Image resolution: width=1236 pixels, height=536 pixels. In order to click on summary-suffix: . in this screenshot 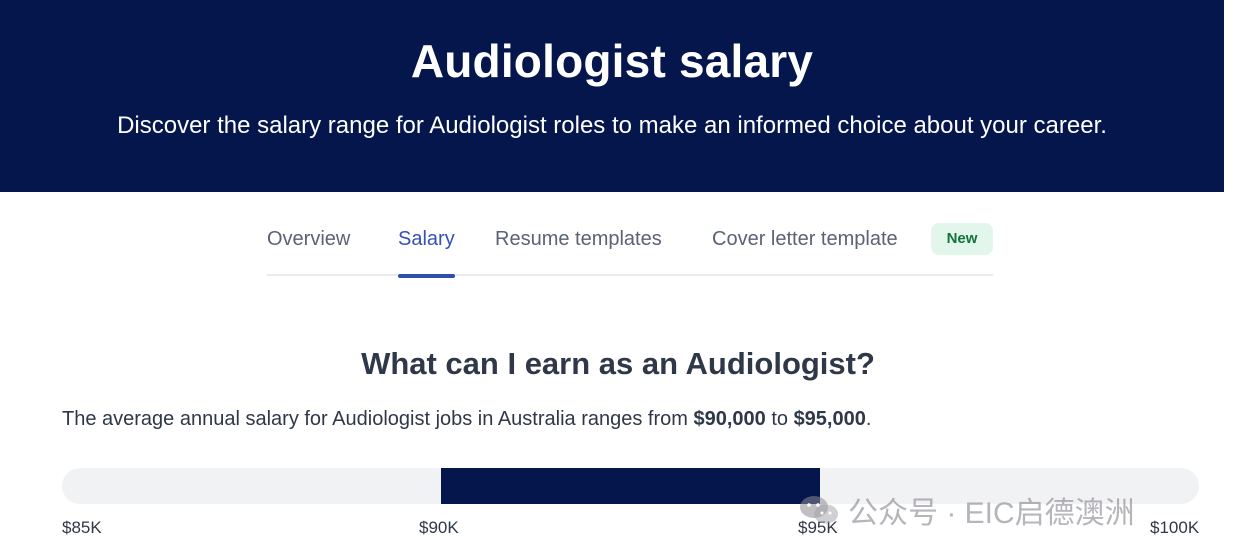, I will do `click(868, 419)`.